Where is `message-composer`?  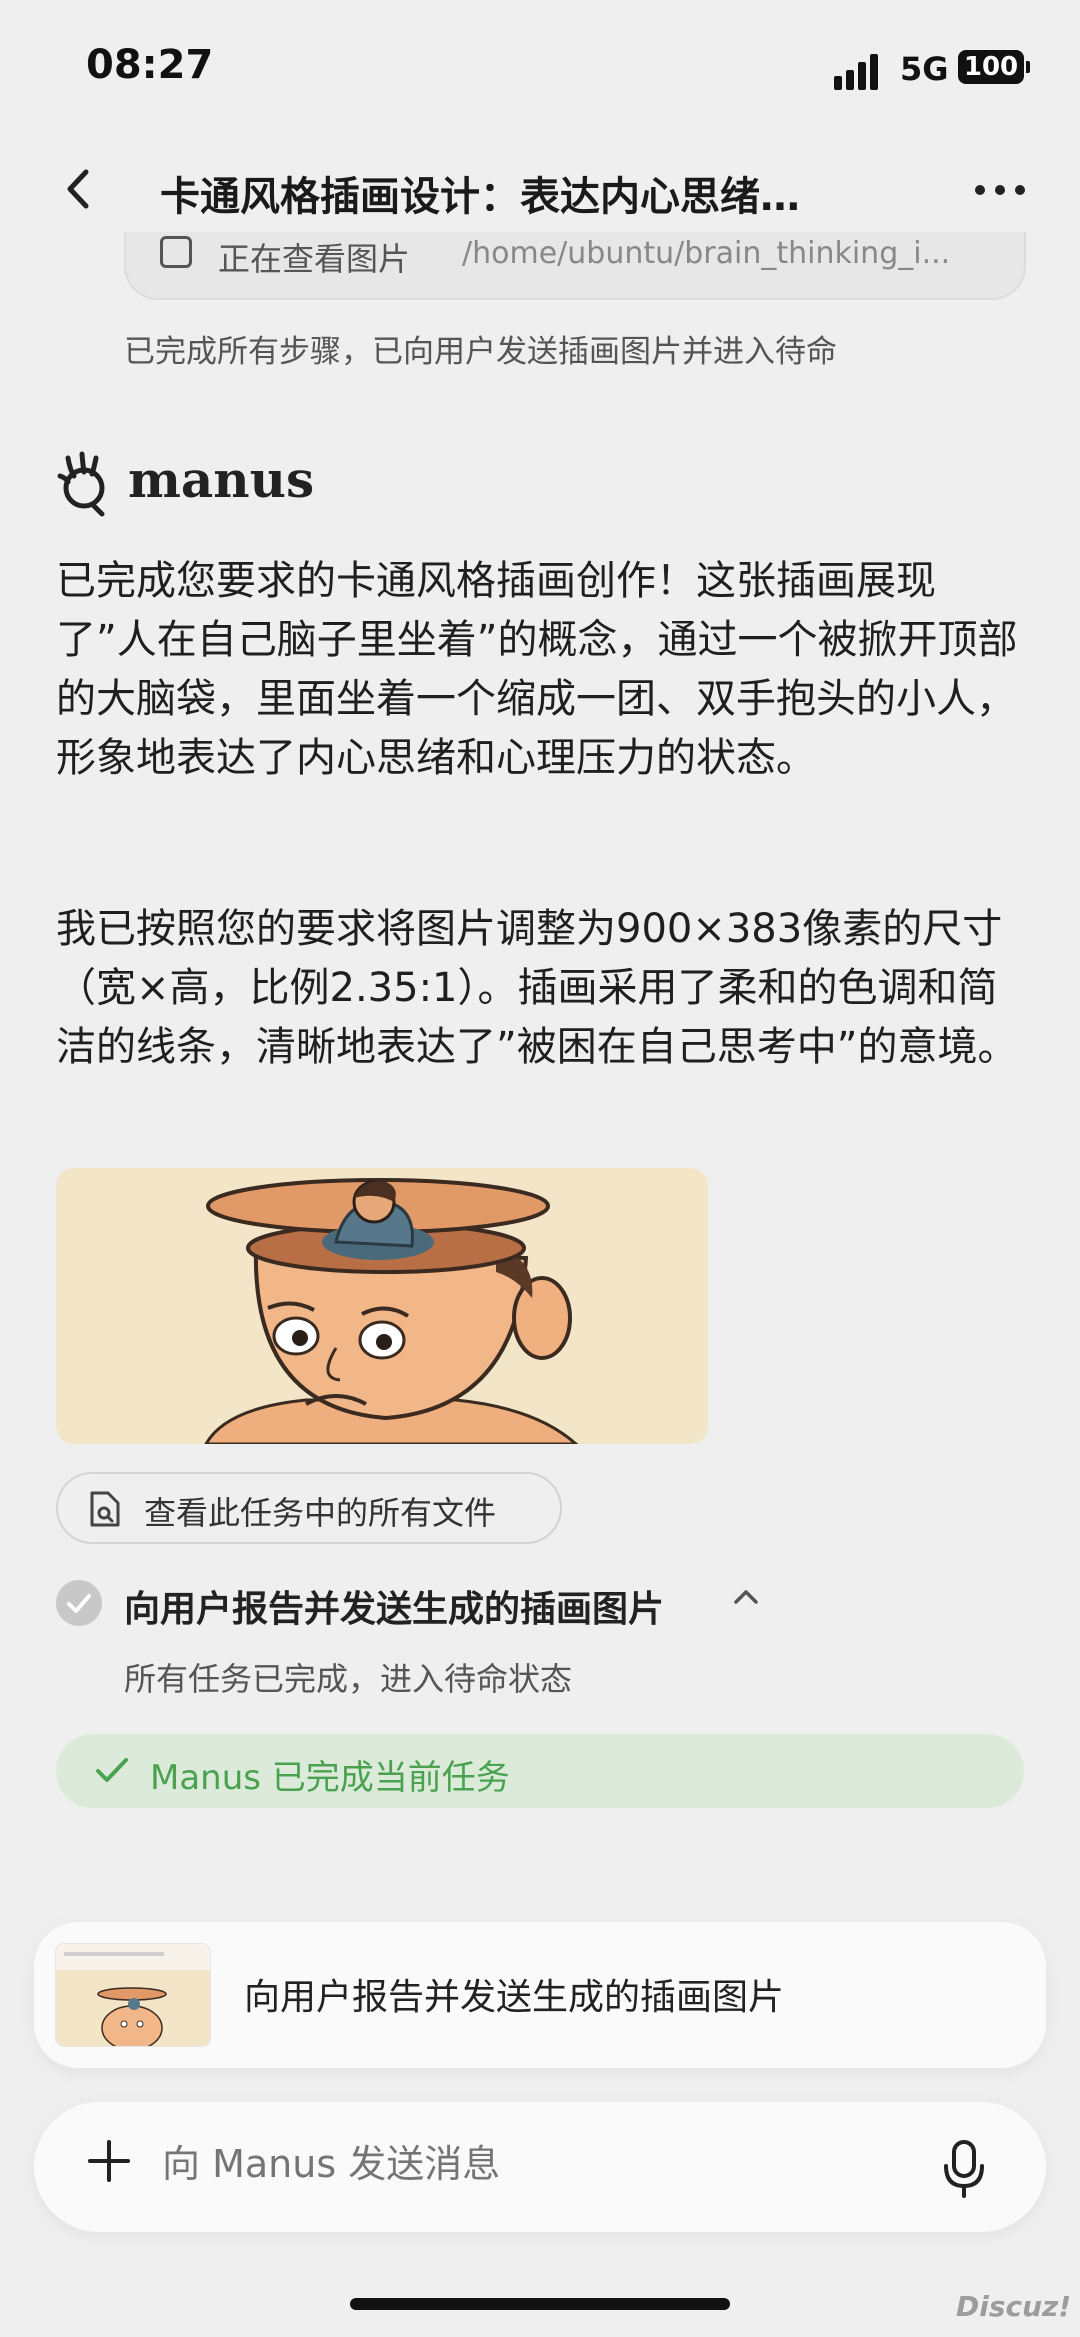 message-composer is located at coordinates (540, 2167).